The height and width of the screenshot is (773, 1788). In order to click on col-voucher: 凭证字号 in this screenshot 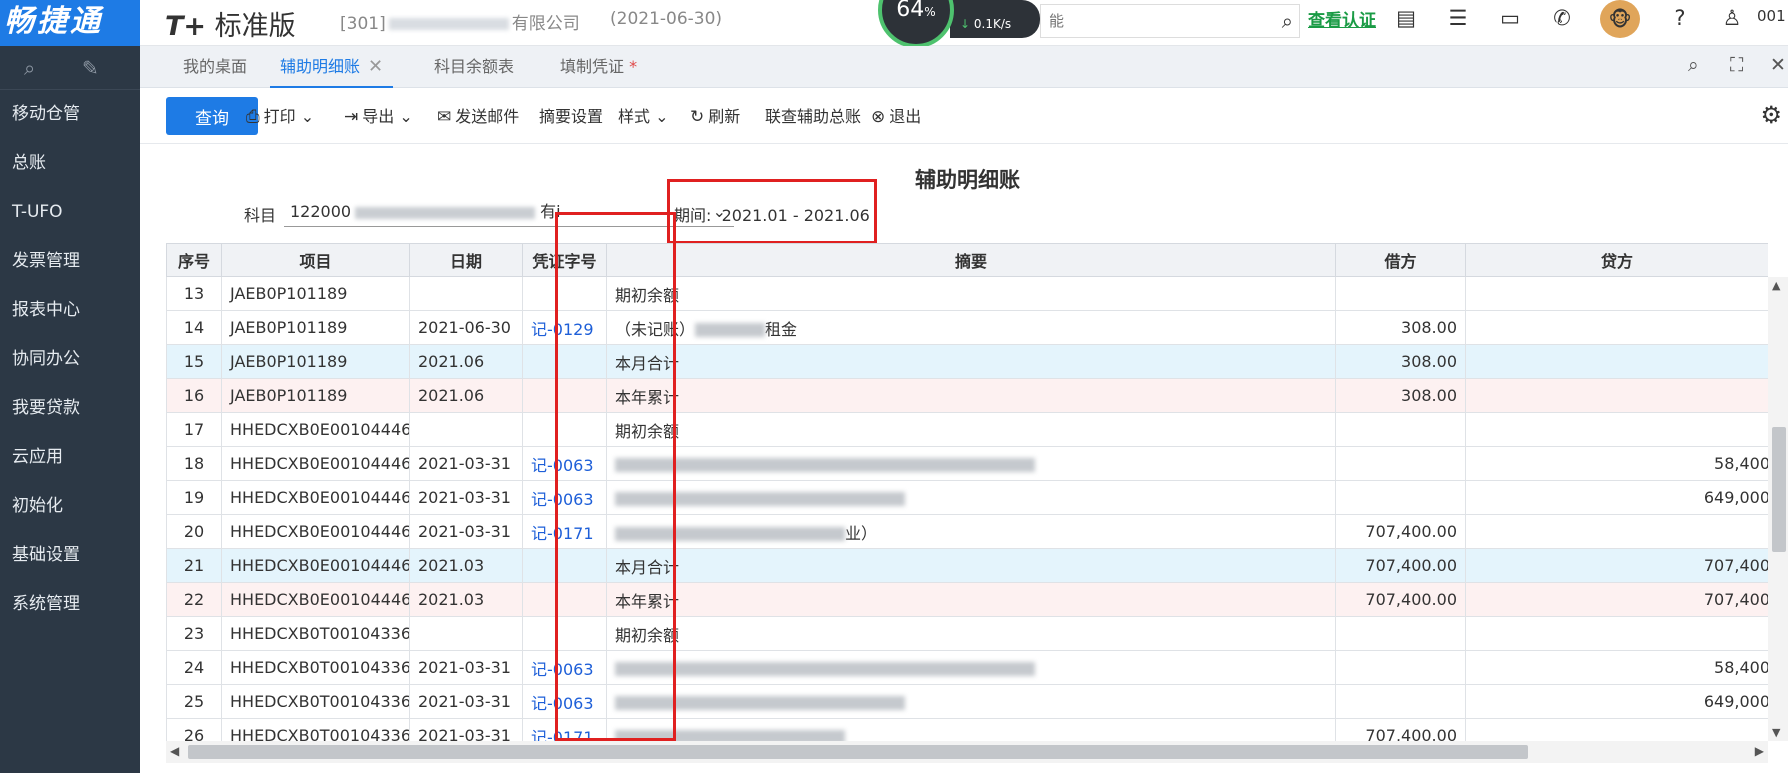, I will do `click(564, 260)`.